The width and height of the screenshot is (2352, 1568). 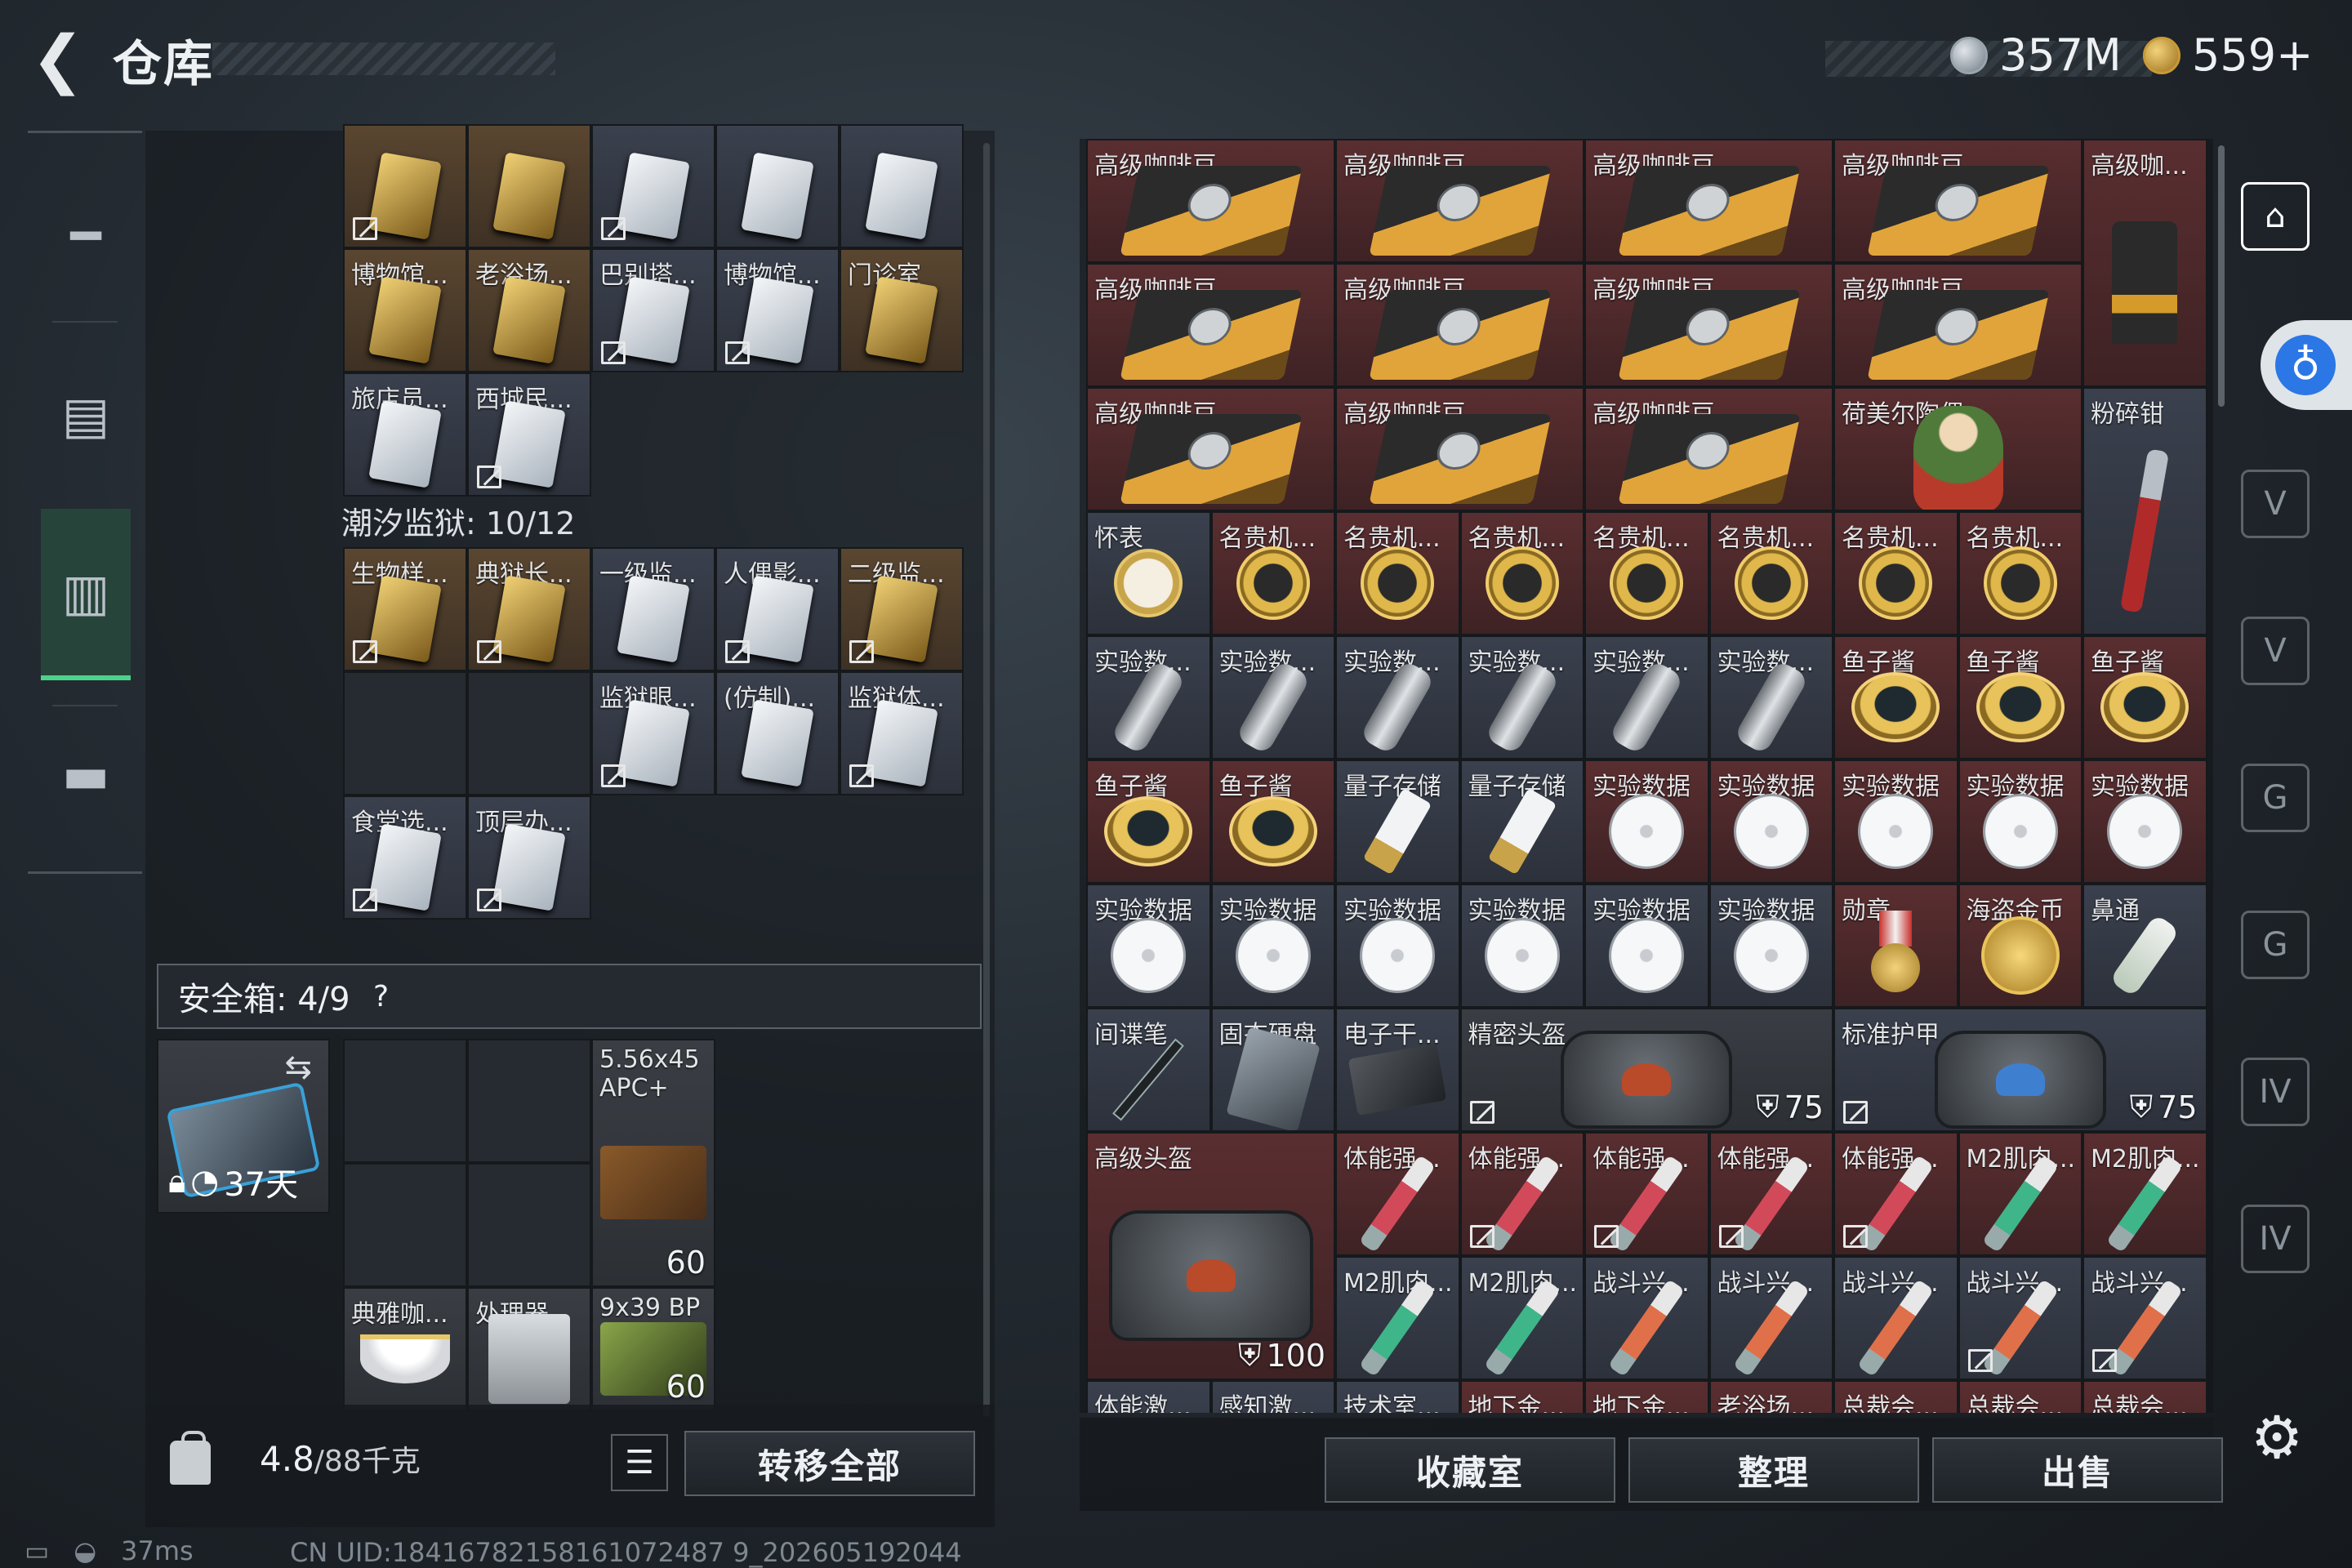 What do you see at coordinates (2036, 55) in the screenshot?
I see `currency-silver: 357M` at bounding box center [2036, 55].